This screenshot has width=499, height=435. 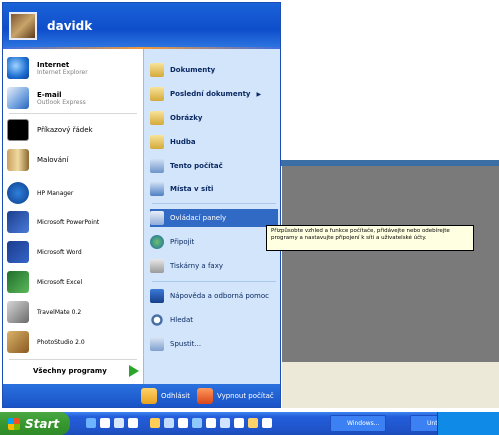 I want to click on place-label: Nápověda a odborná pomoc, so click(x=220, y=296).